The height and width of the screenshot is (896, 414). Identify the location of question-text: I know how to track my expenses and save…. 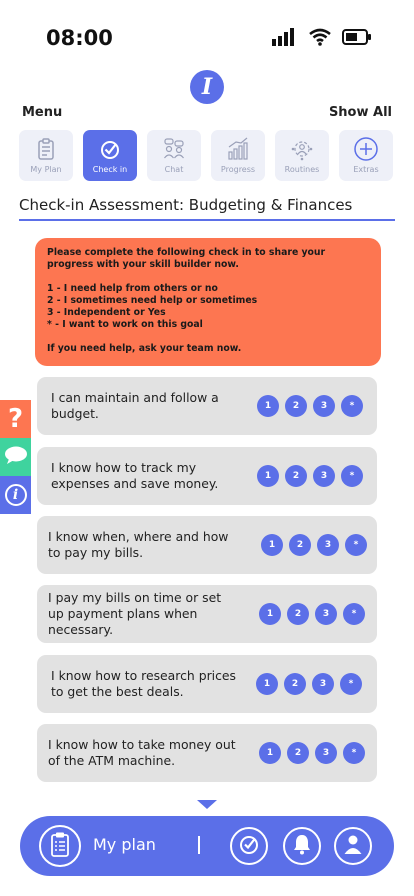
(135, 475).